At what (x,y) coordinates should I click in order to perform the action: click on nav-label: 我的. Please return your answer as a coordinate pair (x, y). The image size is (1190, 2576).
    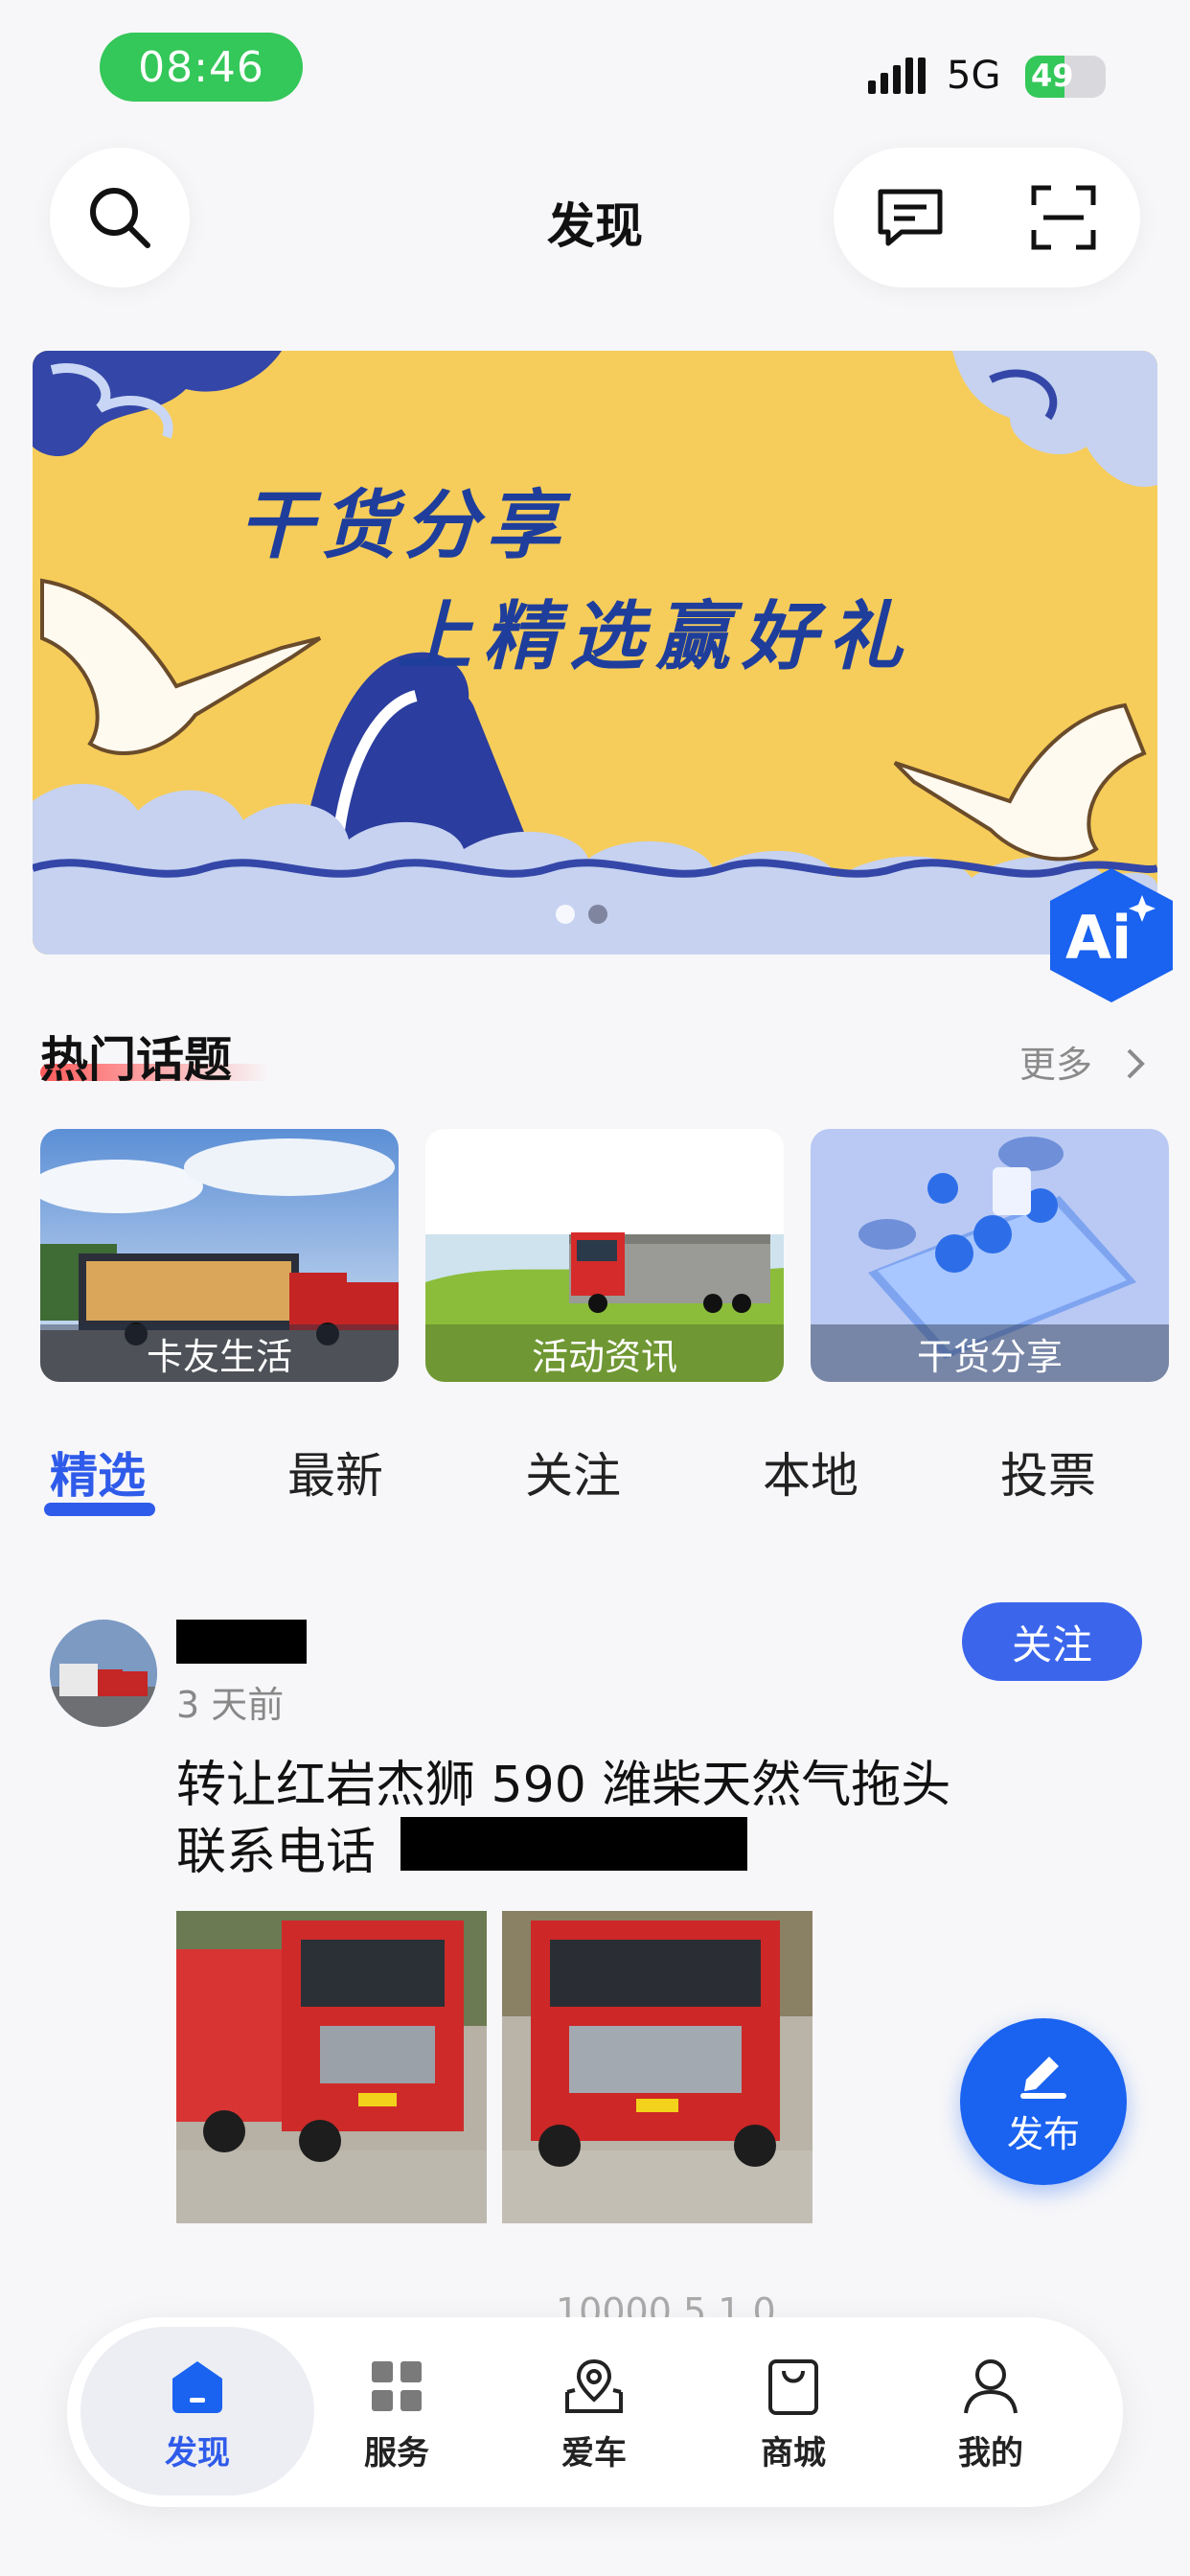
    Looking at the image, I should click on (990, 2453).